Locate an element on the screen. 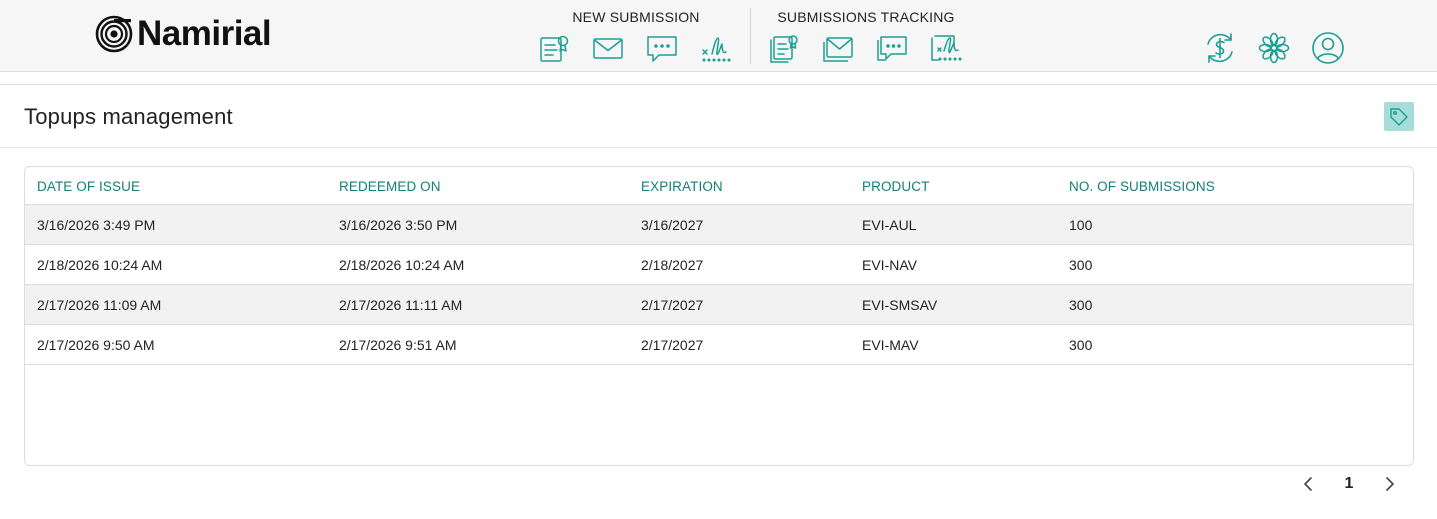  tag-icon is located at coordinates (1399, 116).